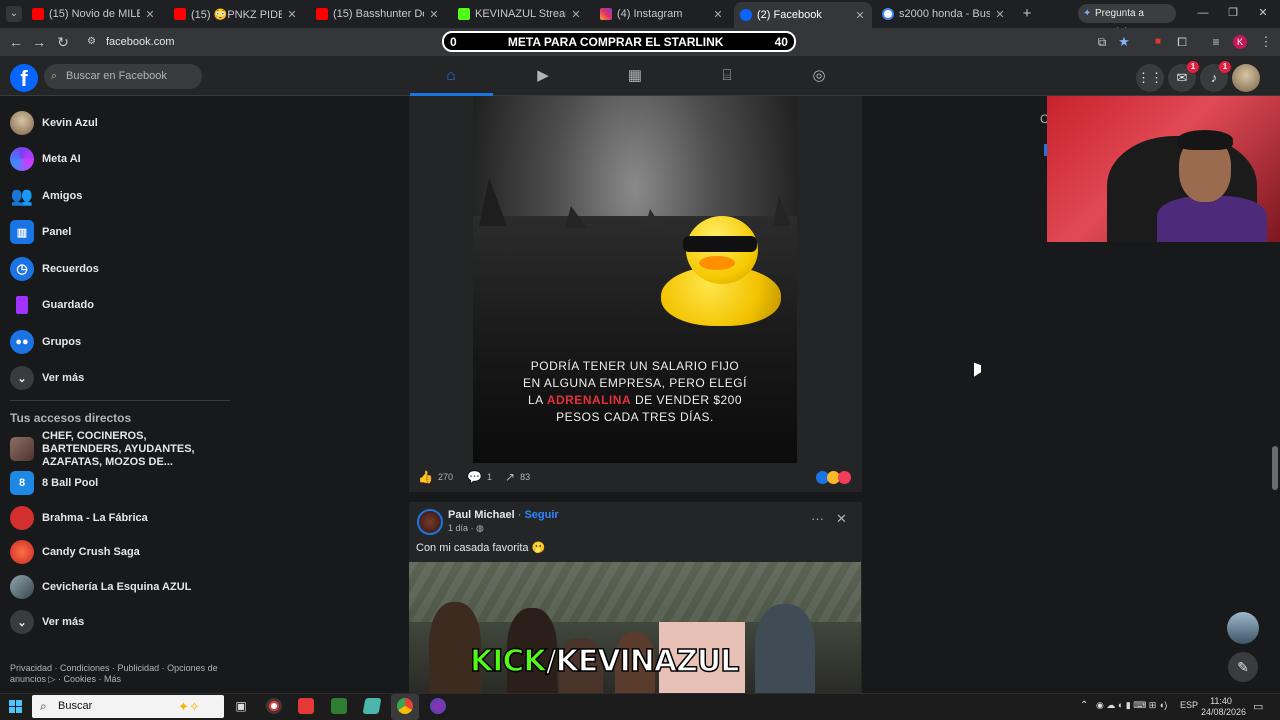 The image size is (1280, 720). Describe the element at coordinates (1275, 468) in the screenshot. I see `scrollbar-thumb` at that location.